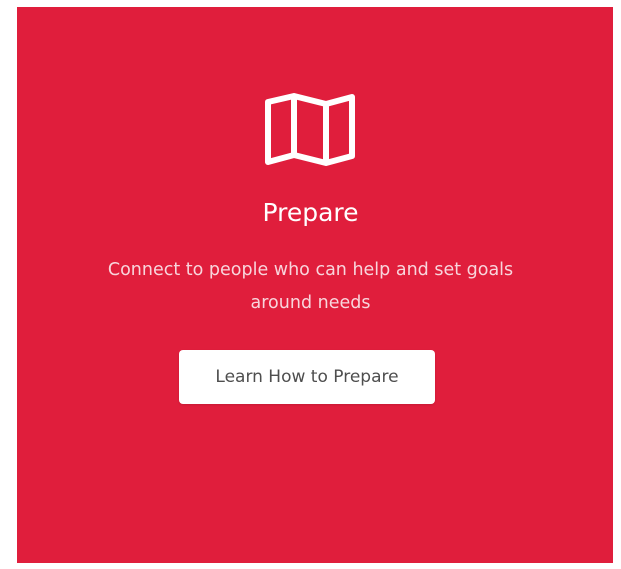 The height and width of the screenshot is (569, 621). Describe the element at coordinates (310, 129) in the screenshot. I see `map-icon` at that location.